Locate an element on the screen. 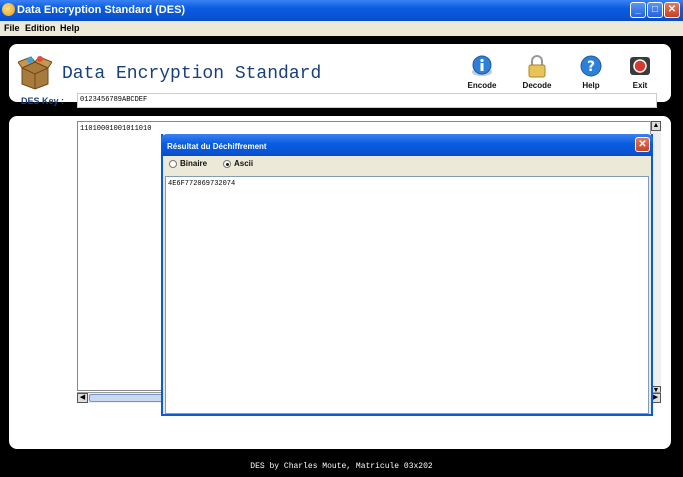  dialog-titlebar: Résultat du Déchiffrement is located at coordinates (407, 145).